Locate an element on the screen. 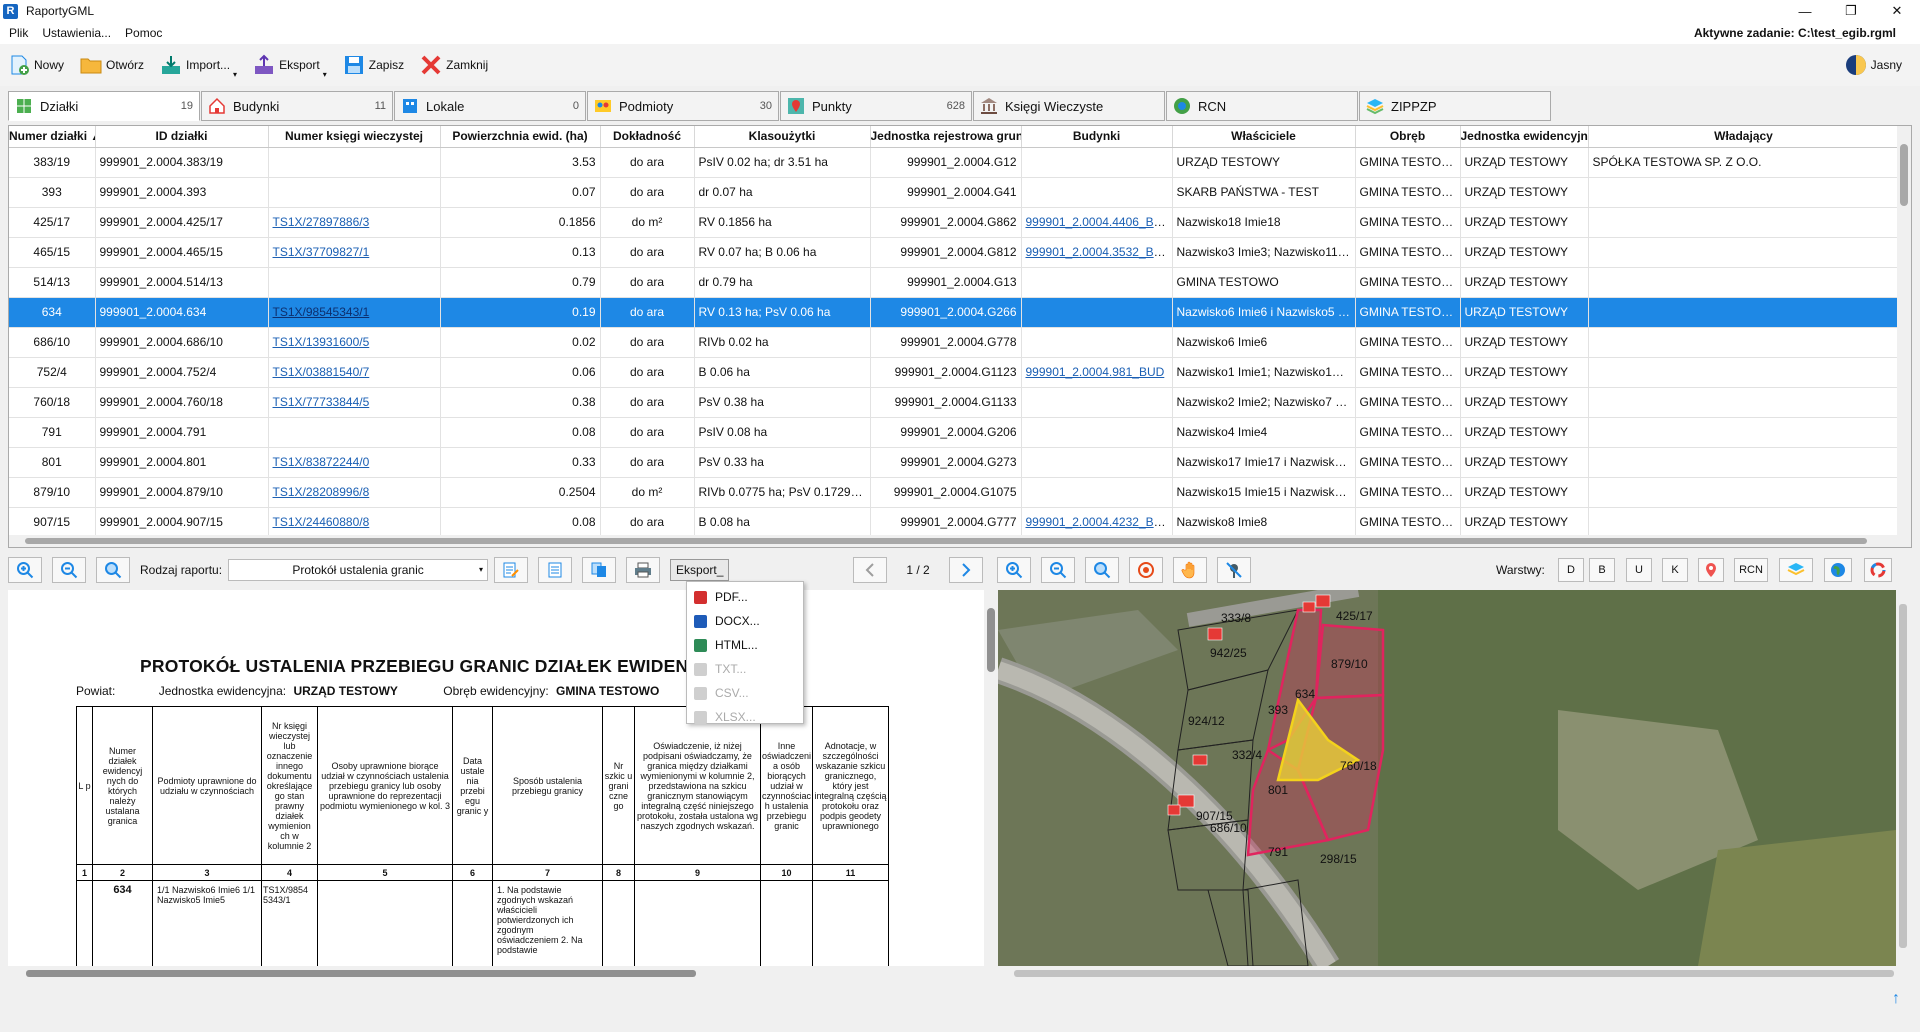  table-cell-link: 999901_2.0004.3532_BUD is located at coordinates (1098, 252).